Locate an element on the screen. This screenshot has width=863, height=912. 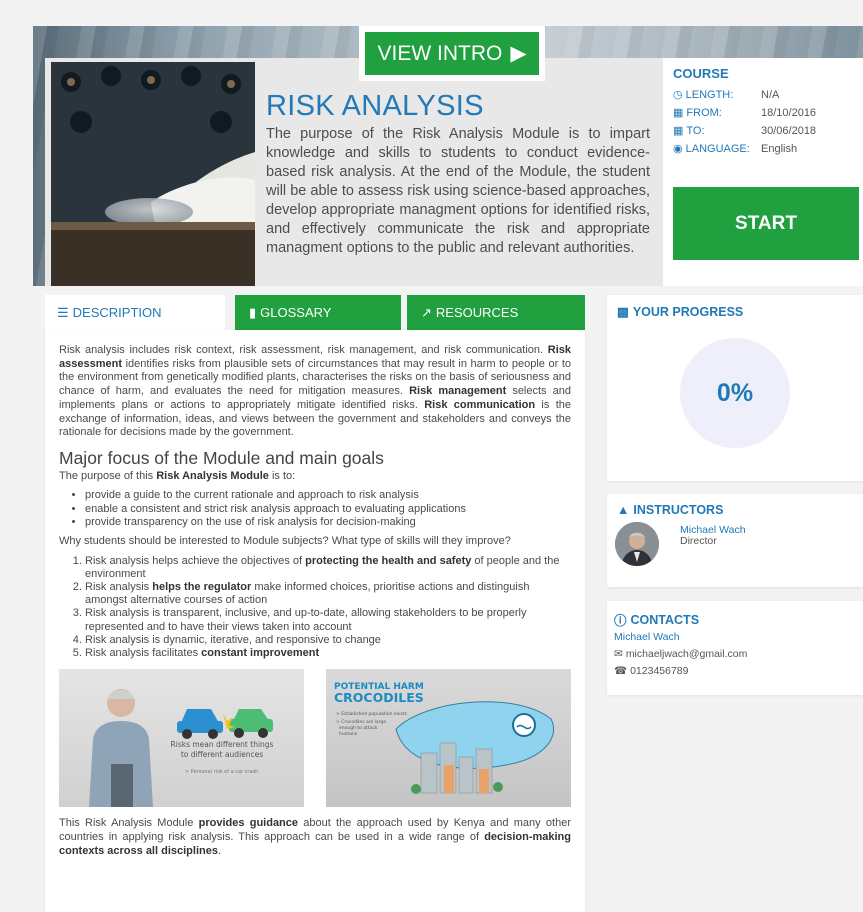
length-label: LENGTH: is located at coordinates (709, 95).